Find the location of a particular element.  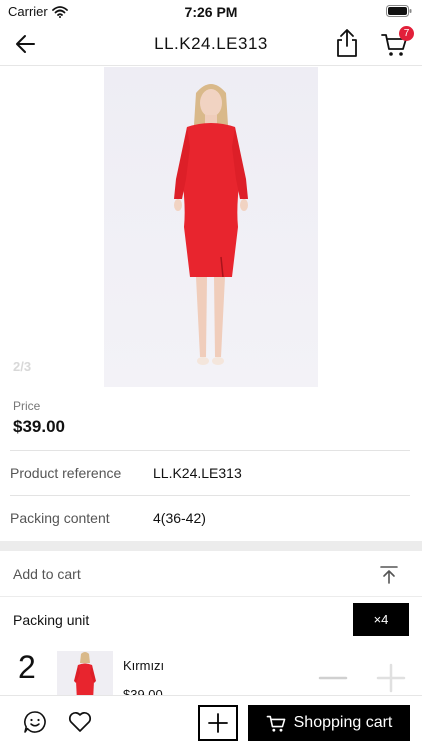

increase-quantity-button is located at coordinates (391, 678).